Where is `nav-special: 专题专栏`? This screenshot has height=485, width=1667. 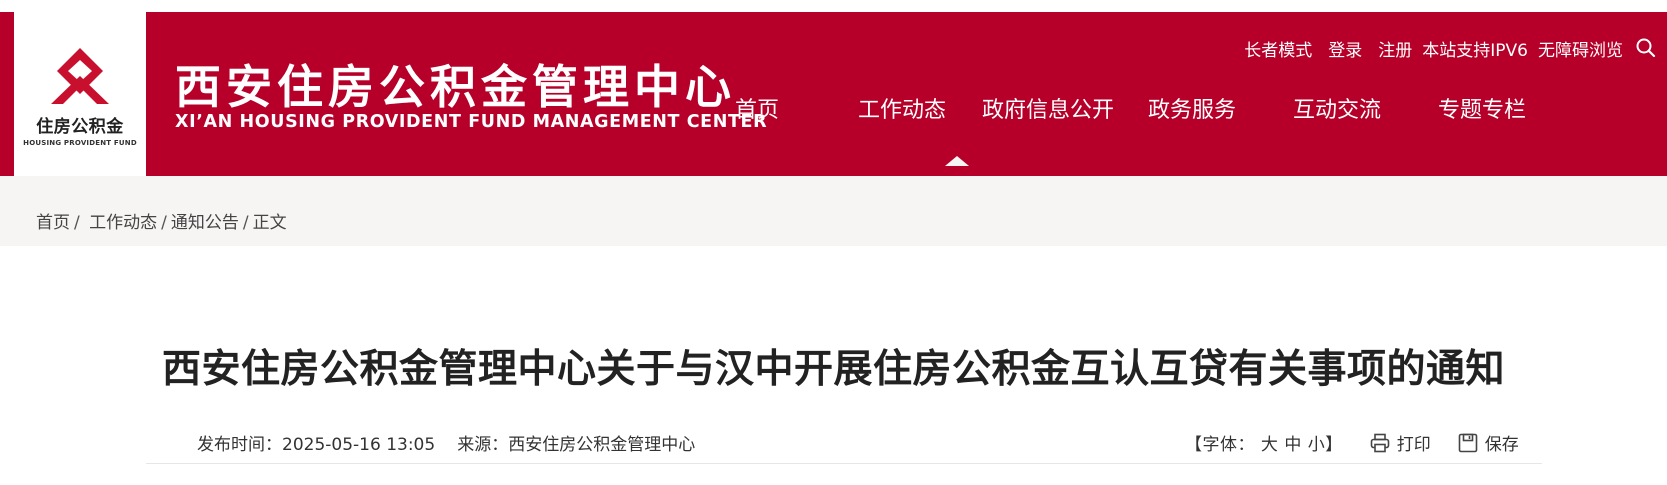
nav-special: 专题专栏 is located at coordinates (1482, 108).